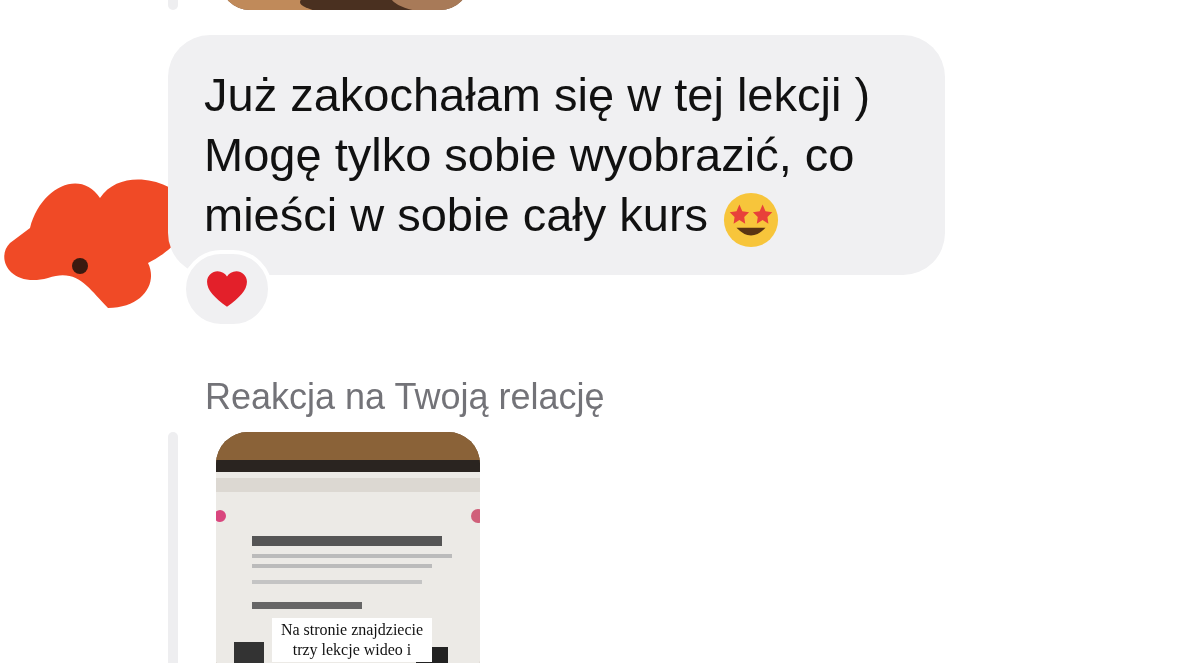 The height and width of the screenshot is (663, 1180). I want to click on heart-icon, so click(227, 289).